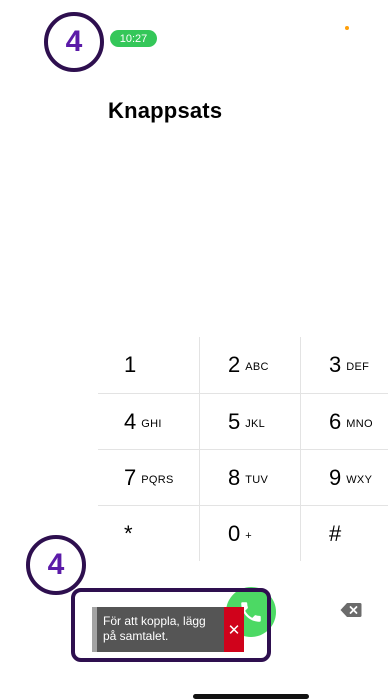  Describe the element at coordinates (358, 367) in the screenshot. I see `key-letters: DEF` at that location.